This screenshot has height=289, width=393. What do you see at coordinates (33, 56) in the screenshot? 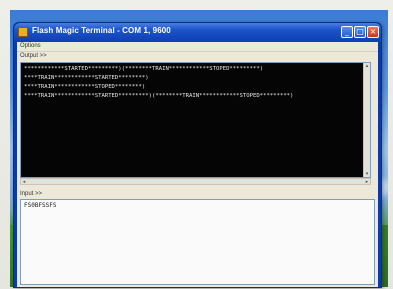
I see `output-label: Output >>` at bounding box center [33, 56].